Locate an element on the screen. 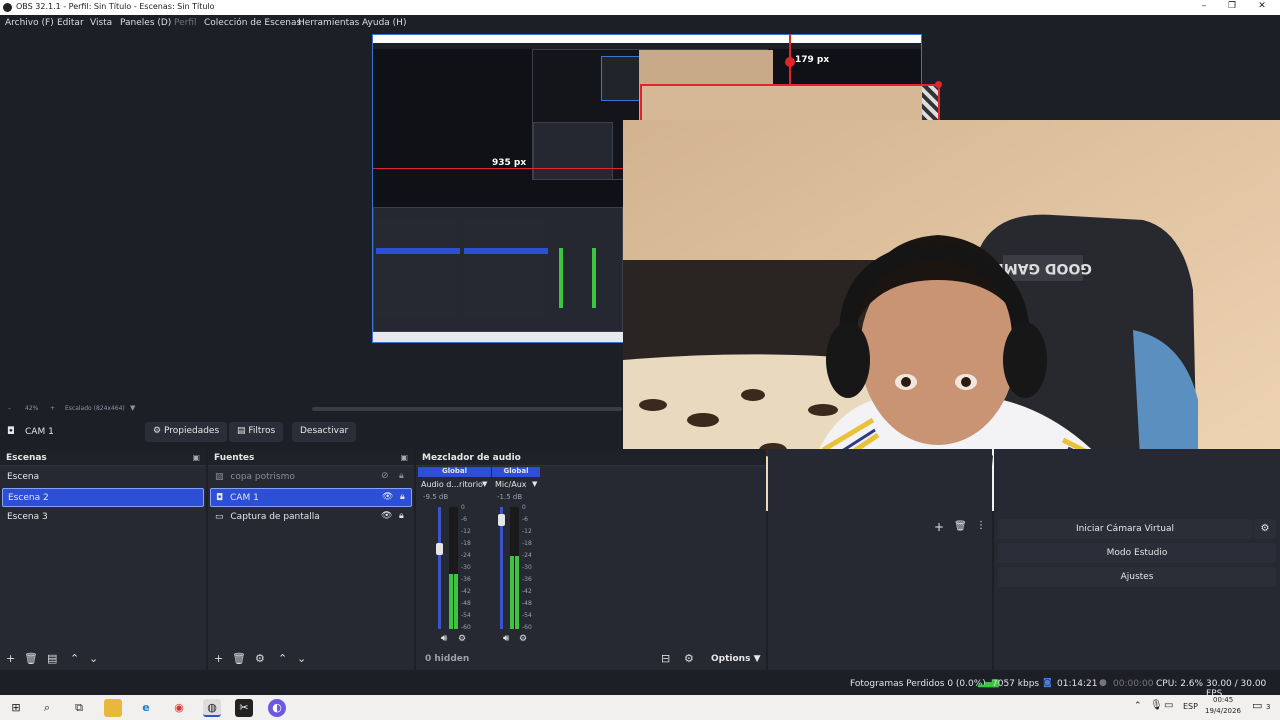 This screenshot has height=720, width=1280. menu-vista: Vista is located at coordinates (101, 23).